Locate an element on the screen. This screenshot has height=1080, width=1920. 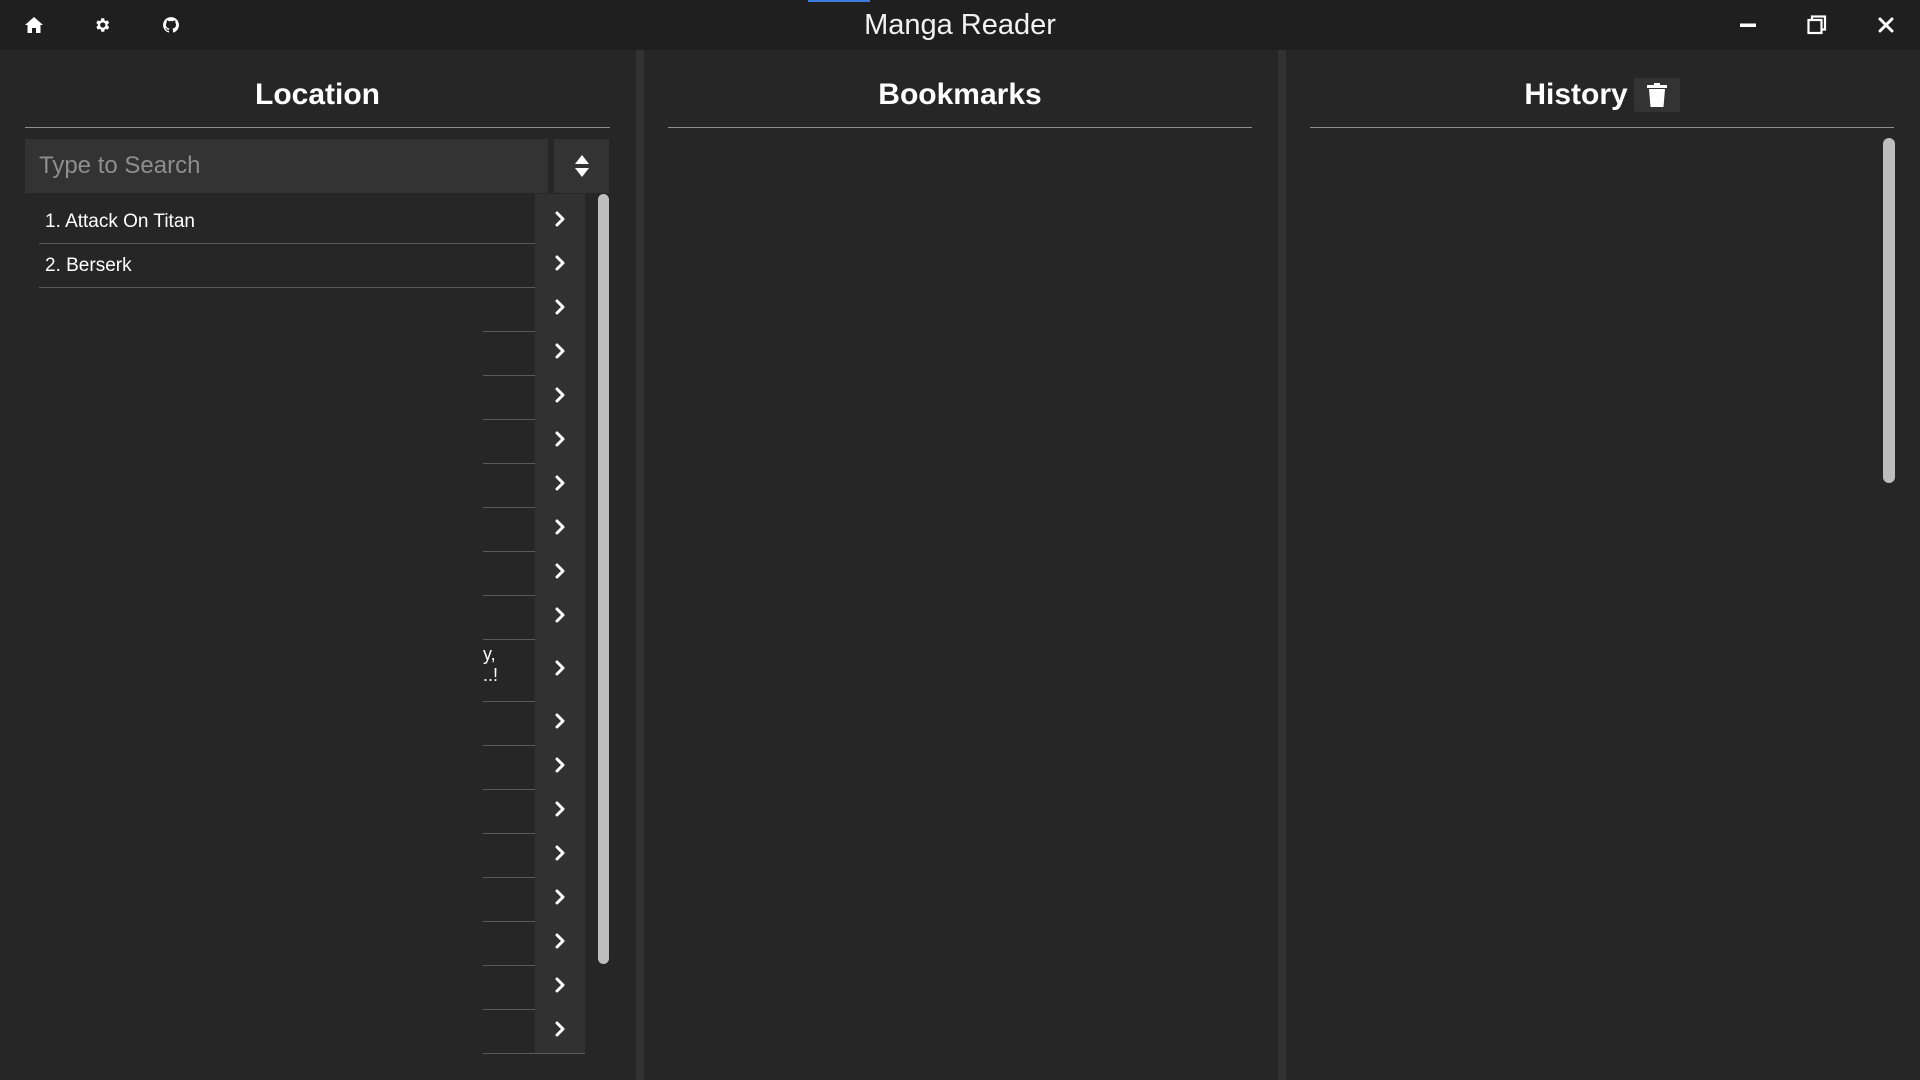
title-bar-accent is located at coordinates (839, 1).